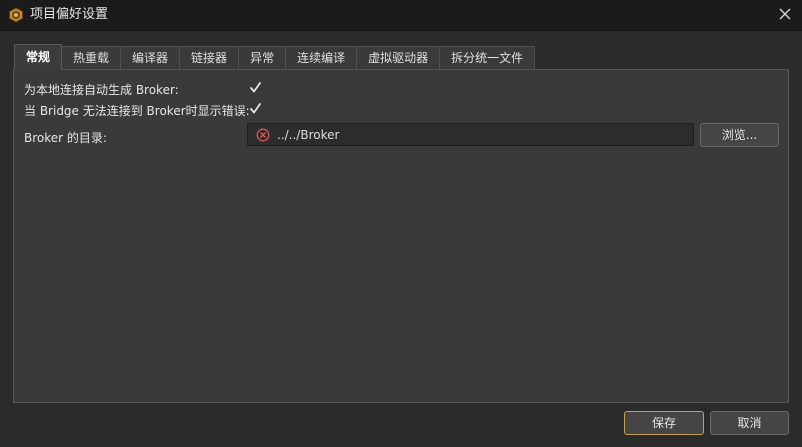 The width and height of the screenshot is (802, 447). Describe the element at coordinates (65, 138) in the screenshot. I see `broker-dir-label: Broker 的目录:` at that location.